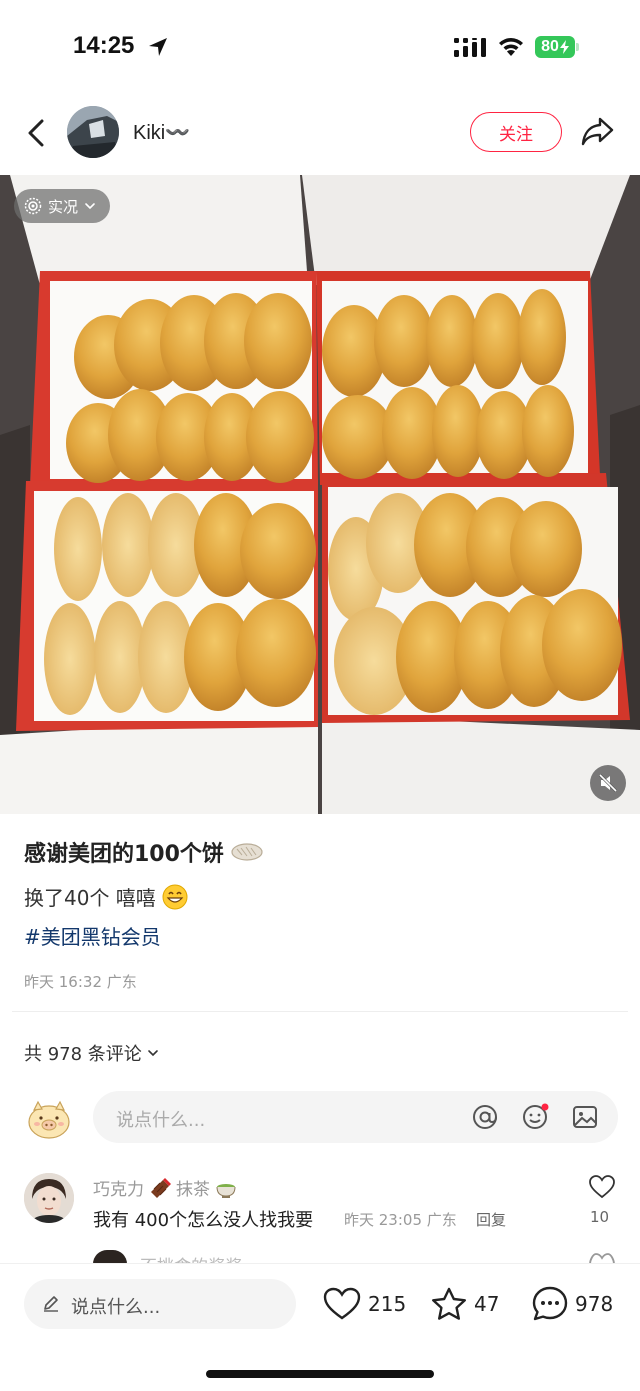  I want to click on pen-icon, so click(51, 1304).